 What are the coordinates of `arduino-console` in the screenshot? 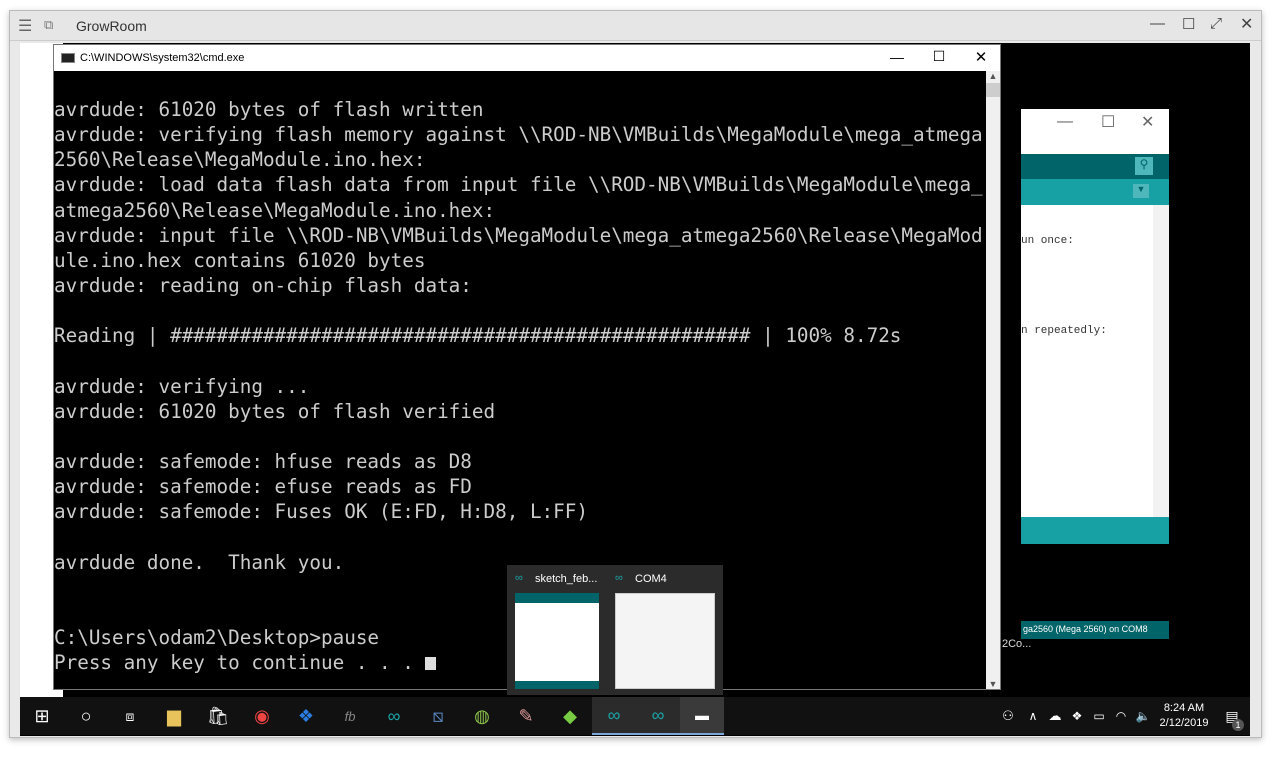 It's located at (1095, 582).